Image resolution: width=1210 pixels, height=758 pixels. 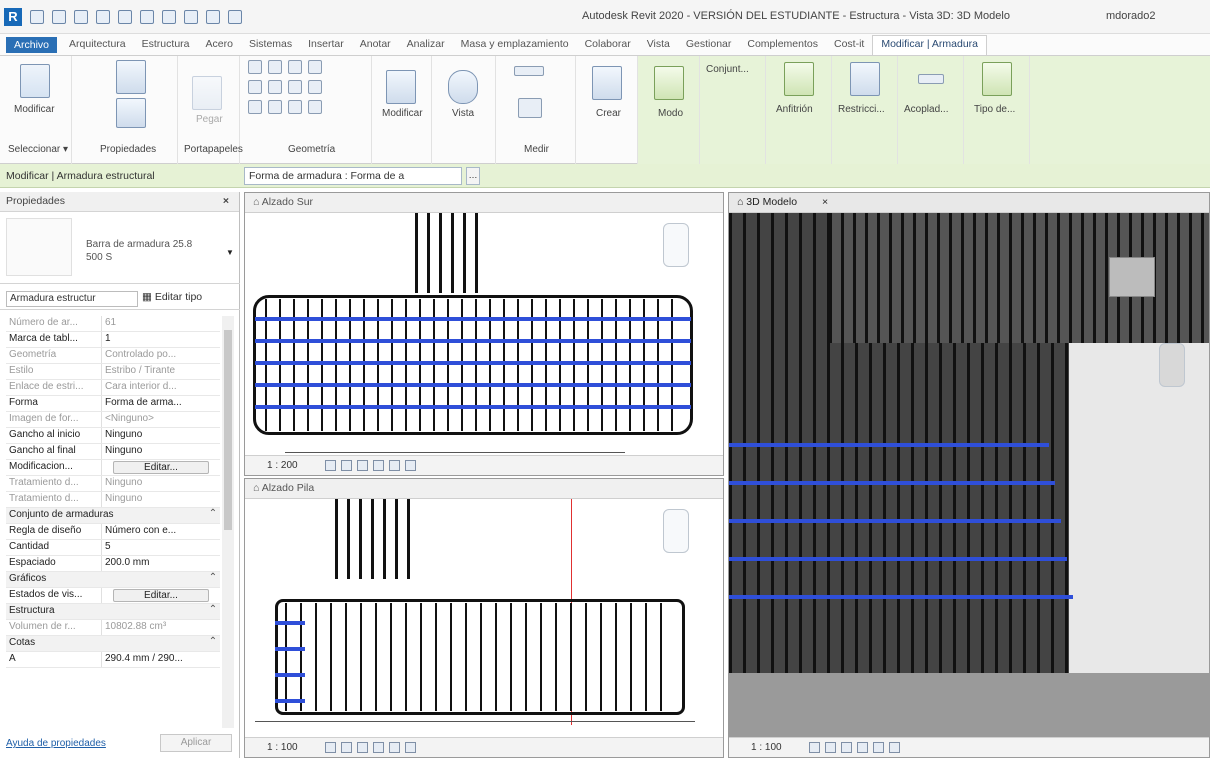 I want to click on crop-icon, so click(x=394, y=465).